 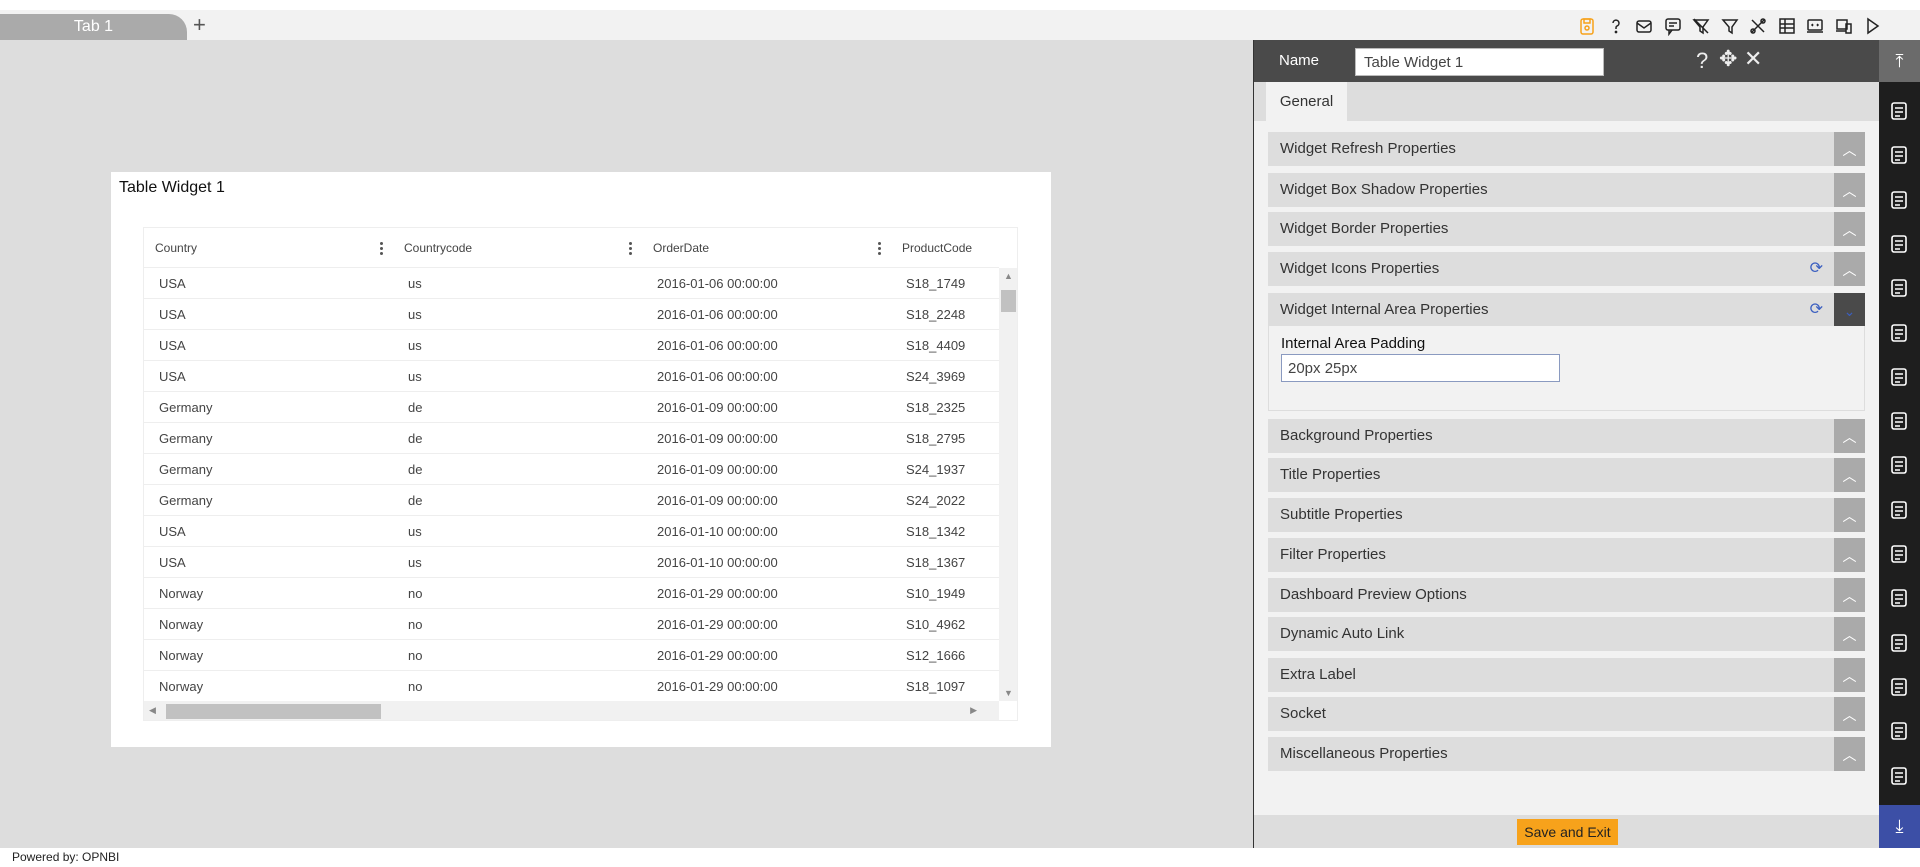 I want to click on save-icon, so click(x=1587, y=26).